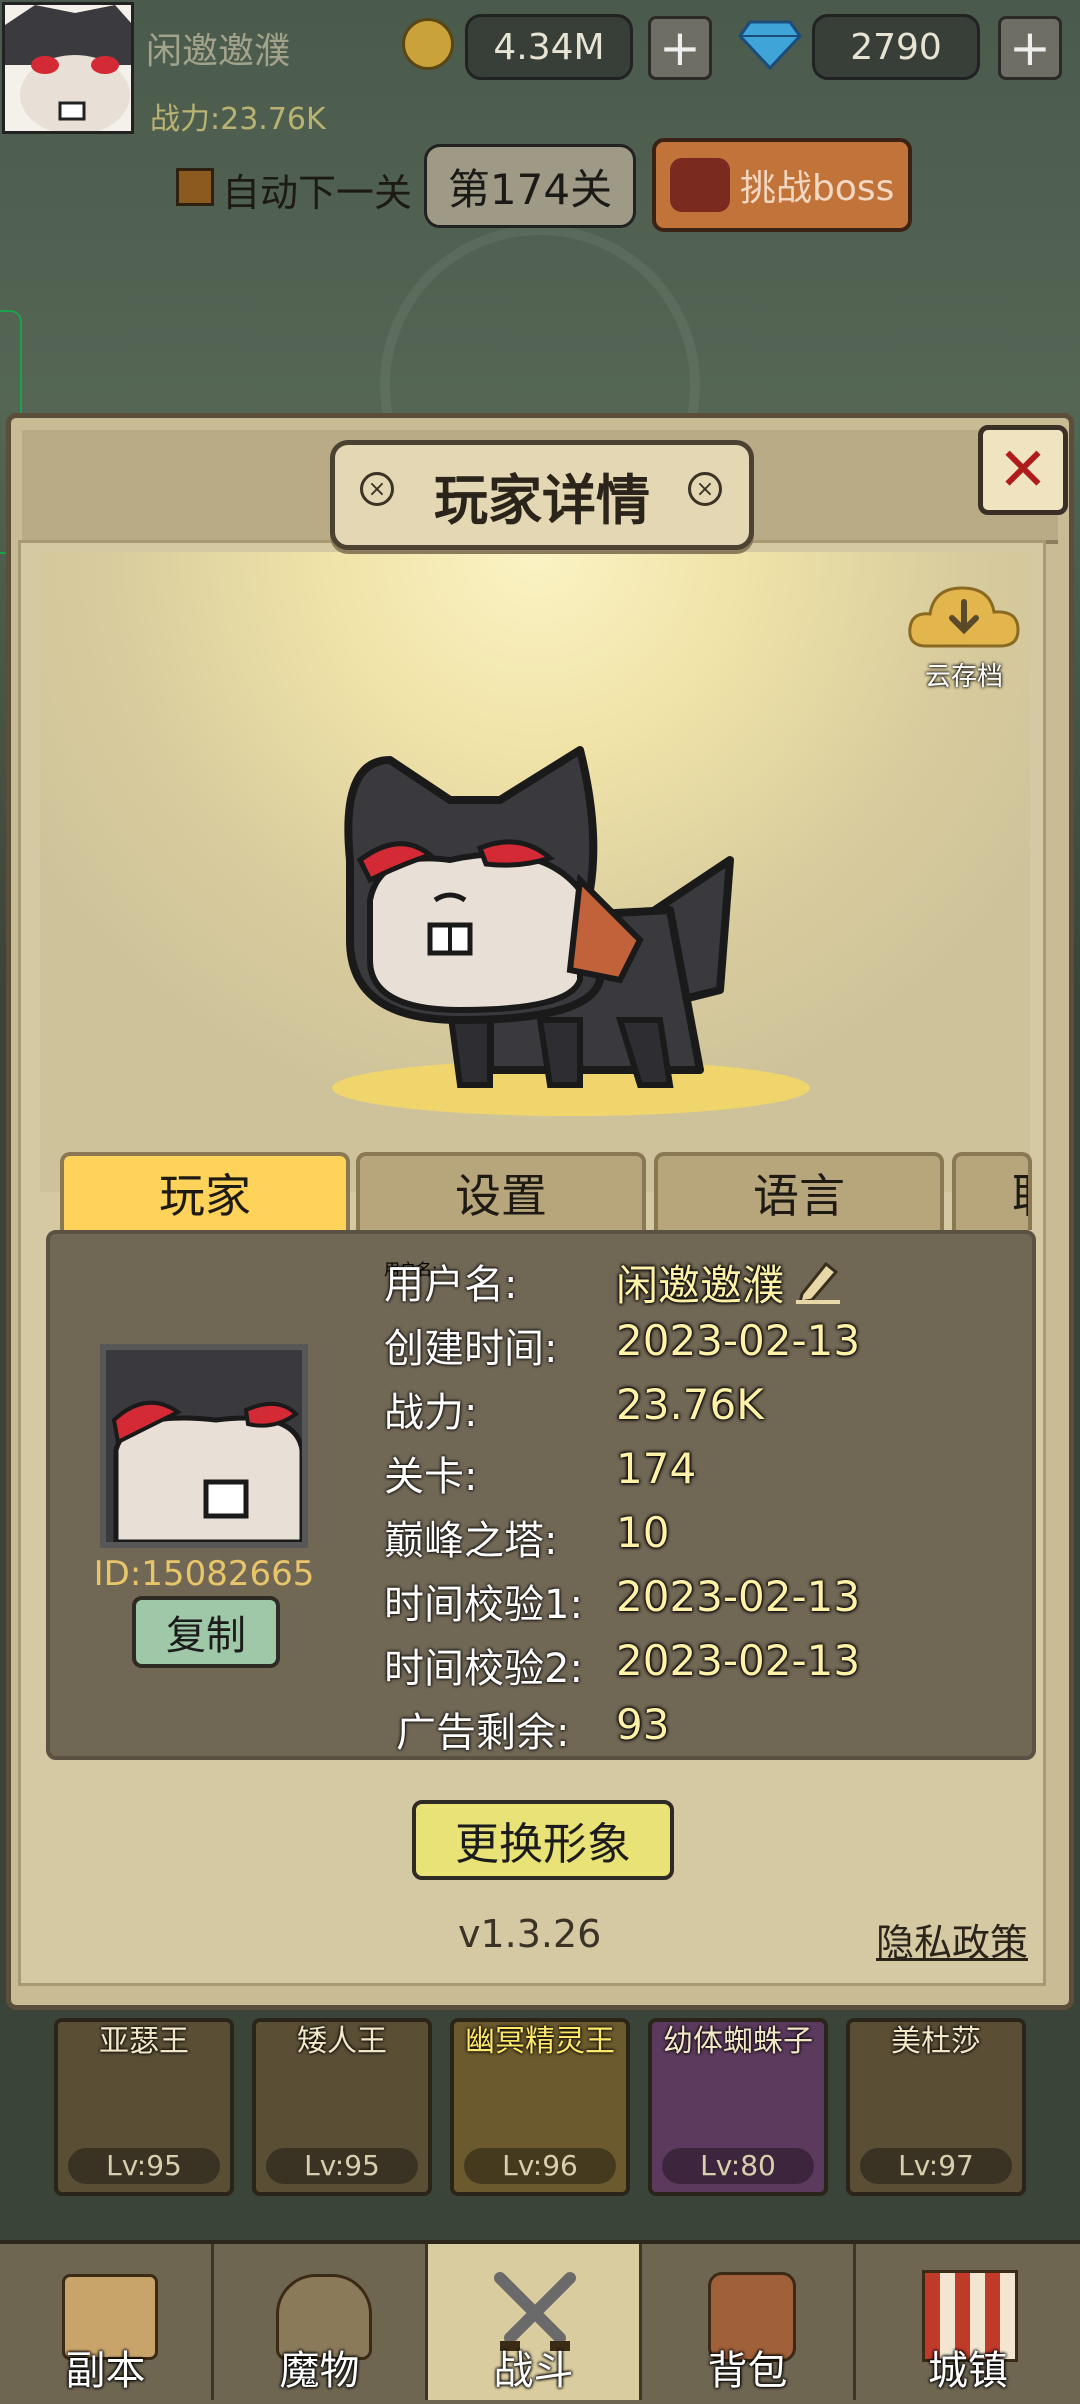 This screenshot has height=2404, width=1080. I want to click on tower-value: 10, so click(643, 1532).